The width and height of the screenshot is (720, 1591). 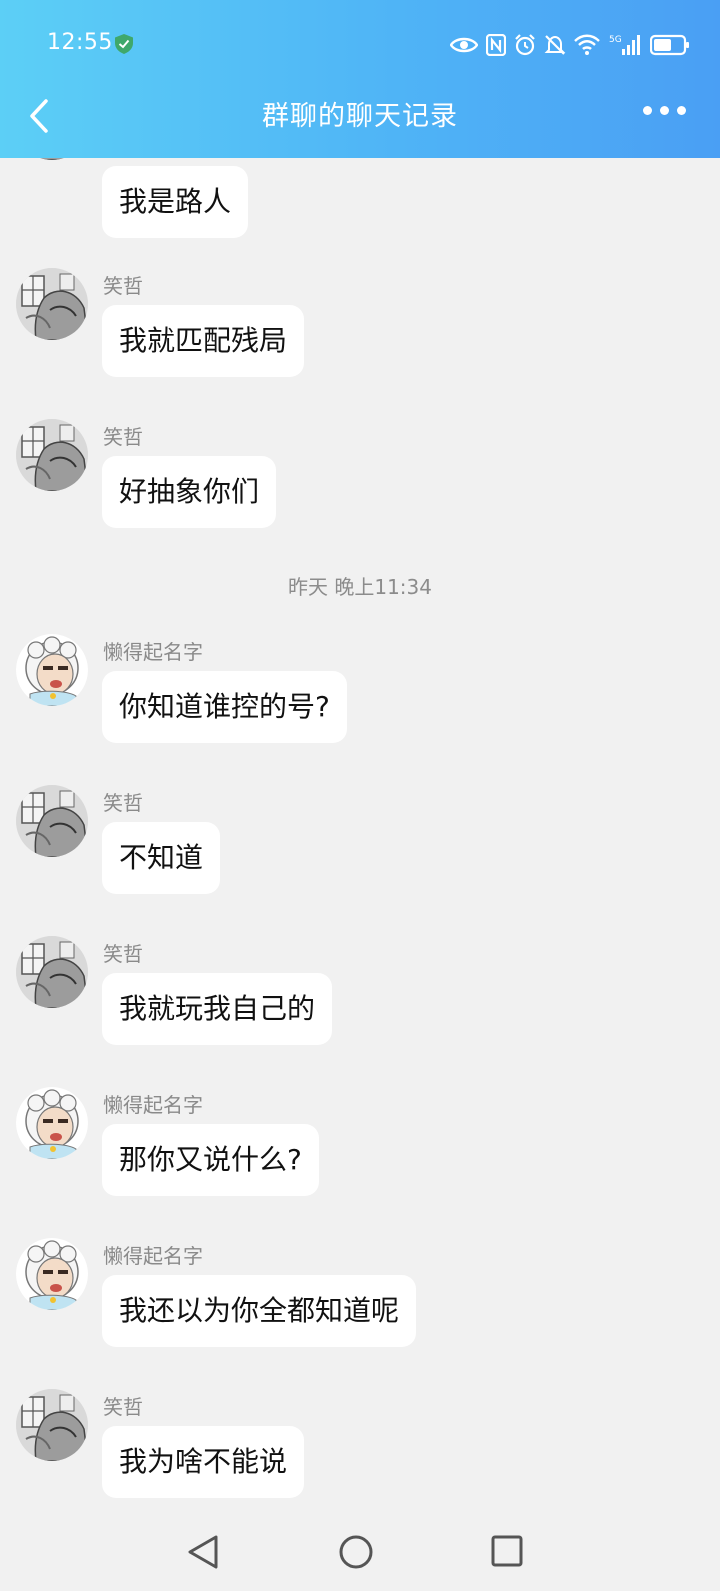 What do you see at coordinates (203, 1462) in the screenshot?
I see `message-bubble: 我为啥不能说` at bounding box center [203, 1462].